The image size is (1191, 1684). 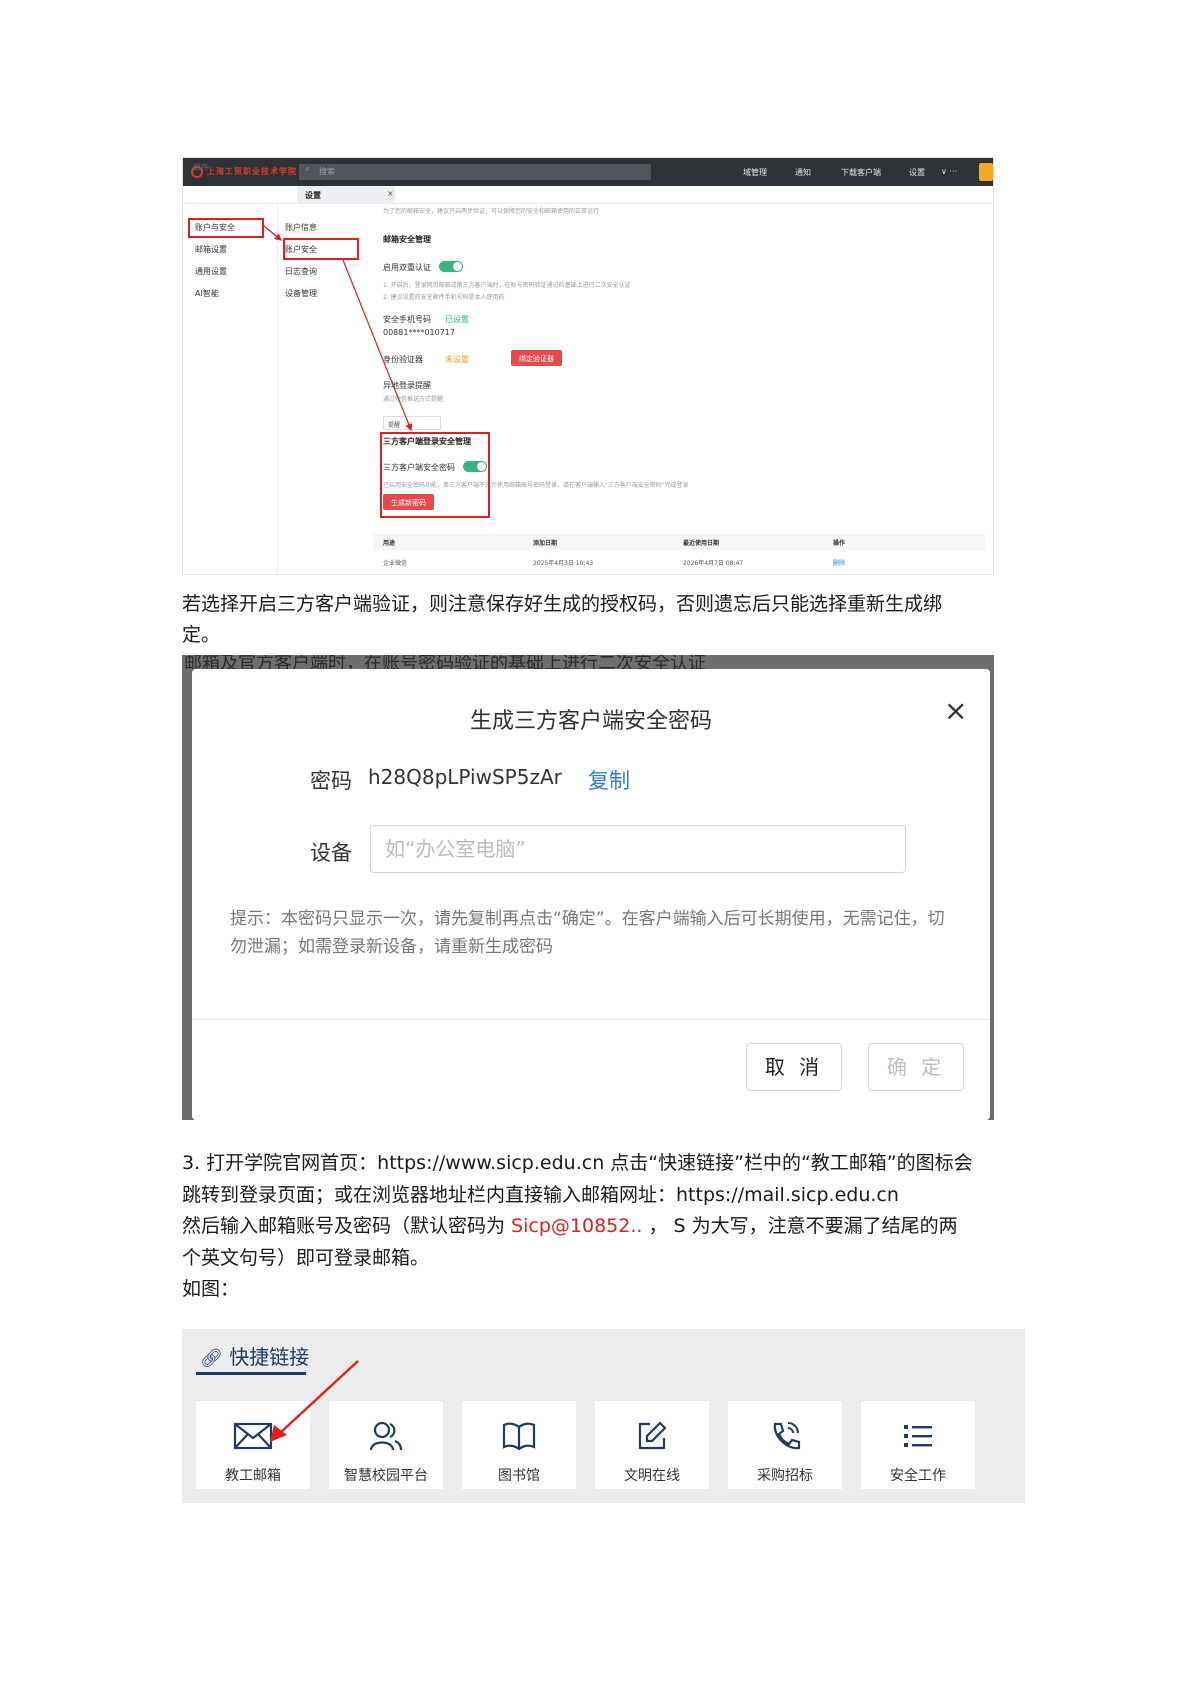 I want to click on paragraph-2-line-5: 如图：, so click(x=211, y=1289).